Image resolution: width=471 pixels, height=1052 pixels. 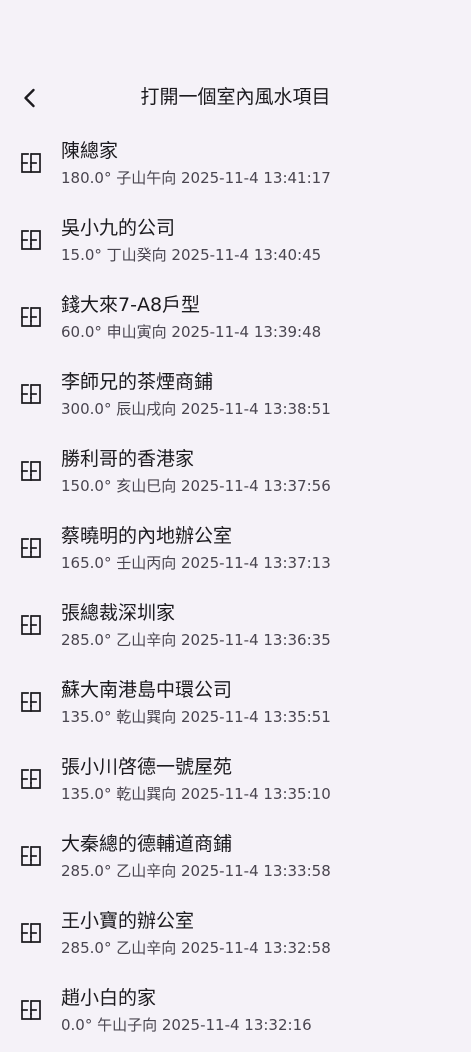 I want to click on project-detail: 135.0° 乾山巽向 2025-11-4 13:35:10, so click(x=196, y=794).